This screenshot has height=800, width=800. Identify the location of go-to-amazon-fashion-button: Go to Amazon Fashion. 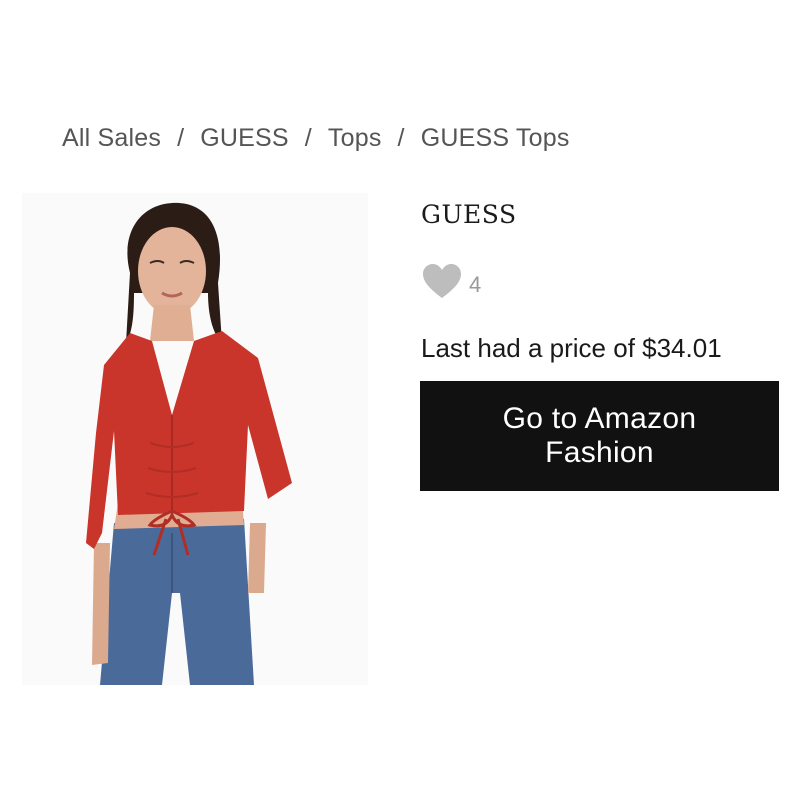
(599, 436).